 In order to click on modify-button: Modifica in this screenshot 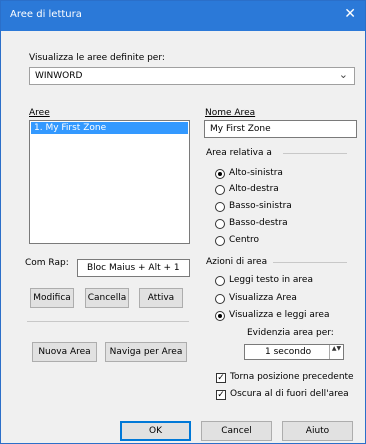, I will do `click(52, 298)`.